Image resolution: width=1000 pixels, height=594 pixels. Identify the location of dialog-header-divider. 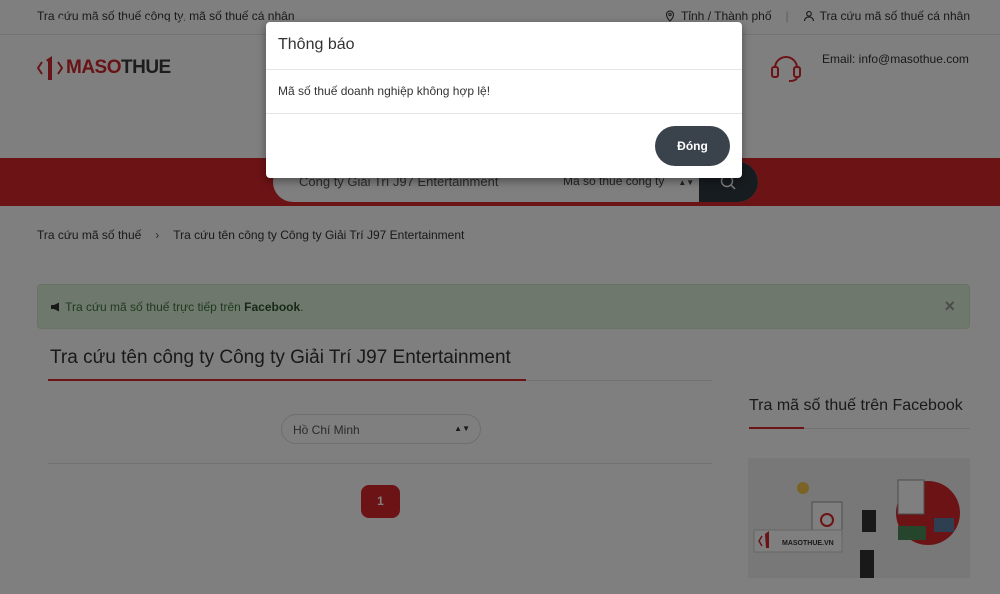
(504, 69).